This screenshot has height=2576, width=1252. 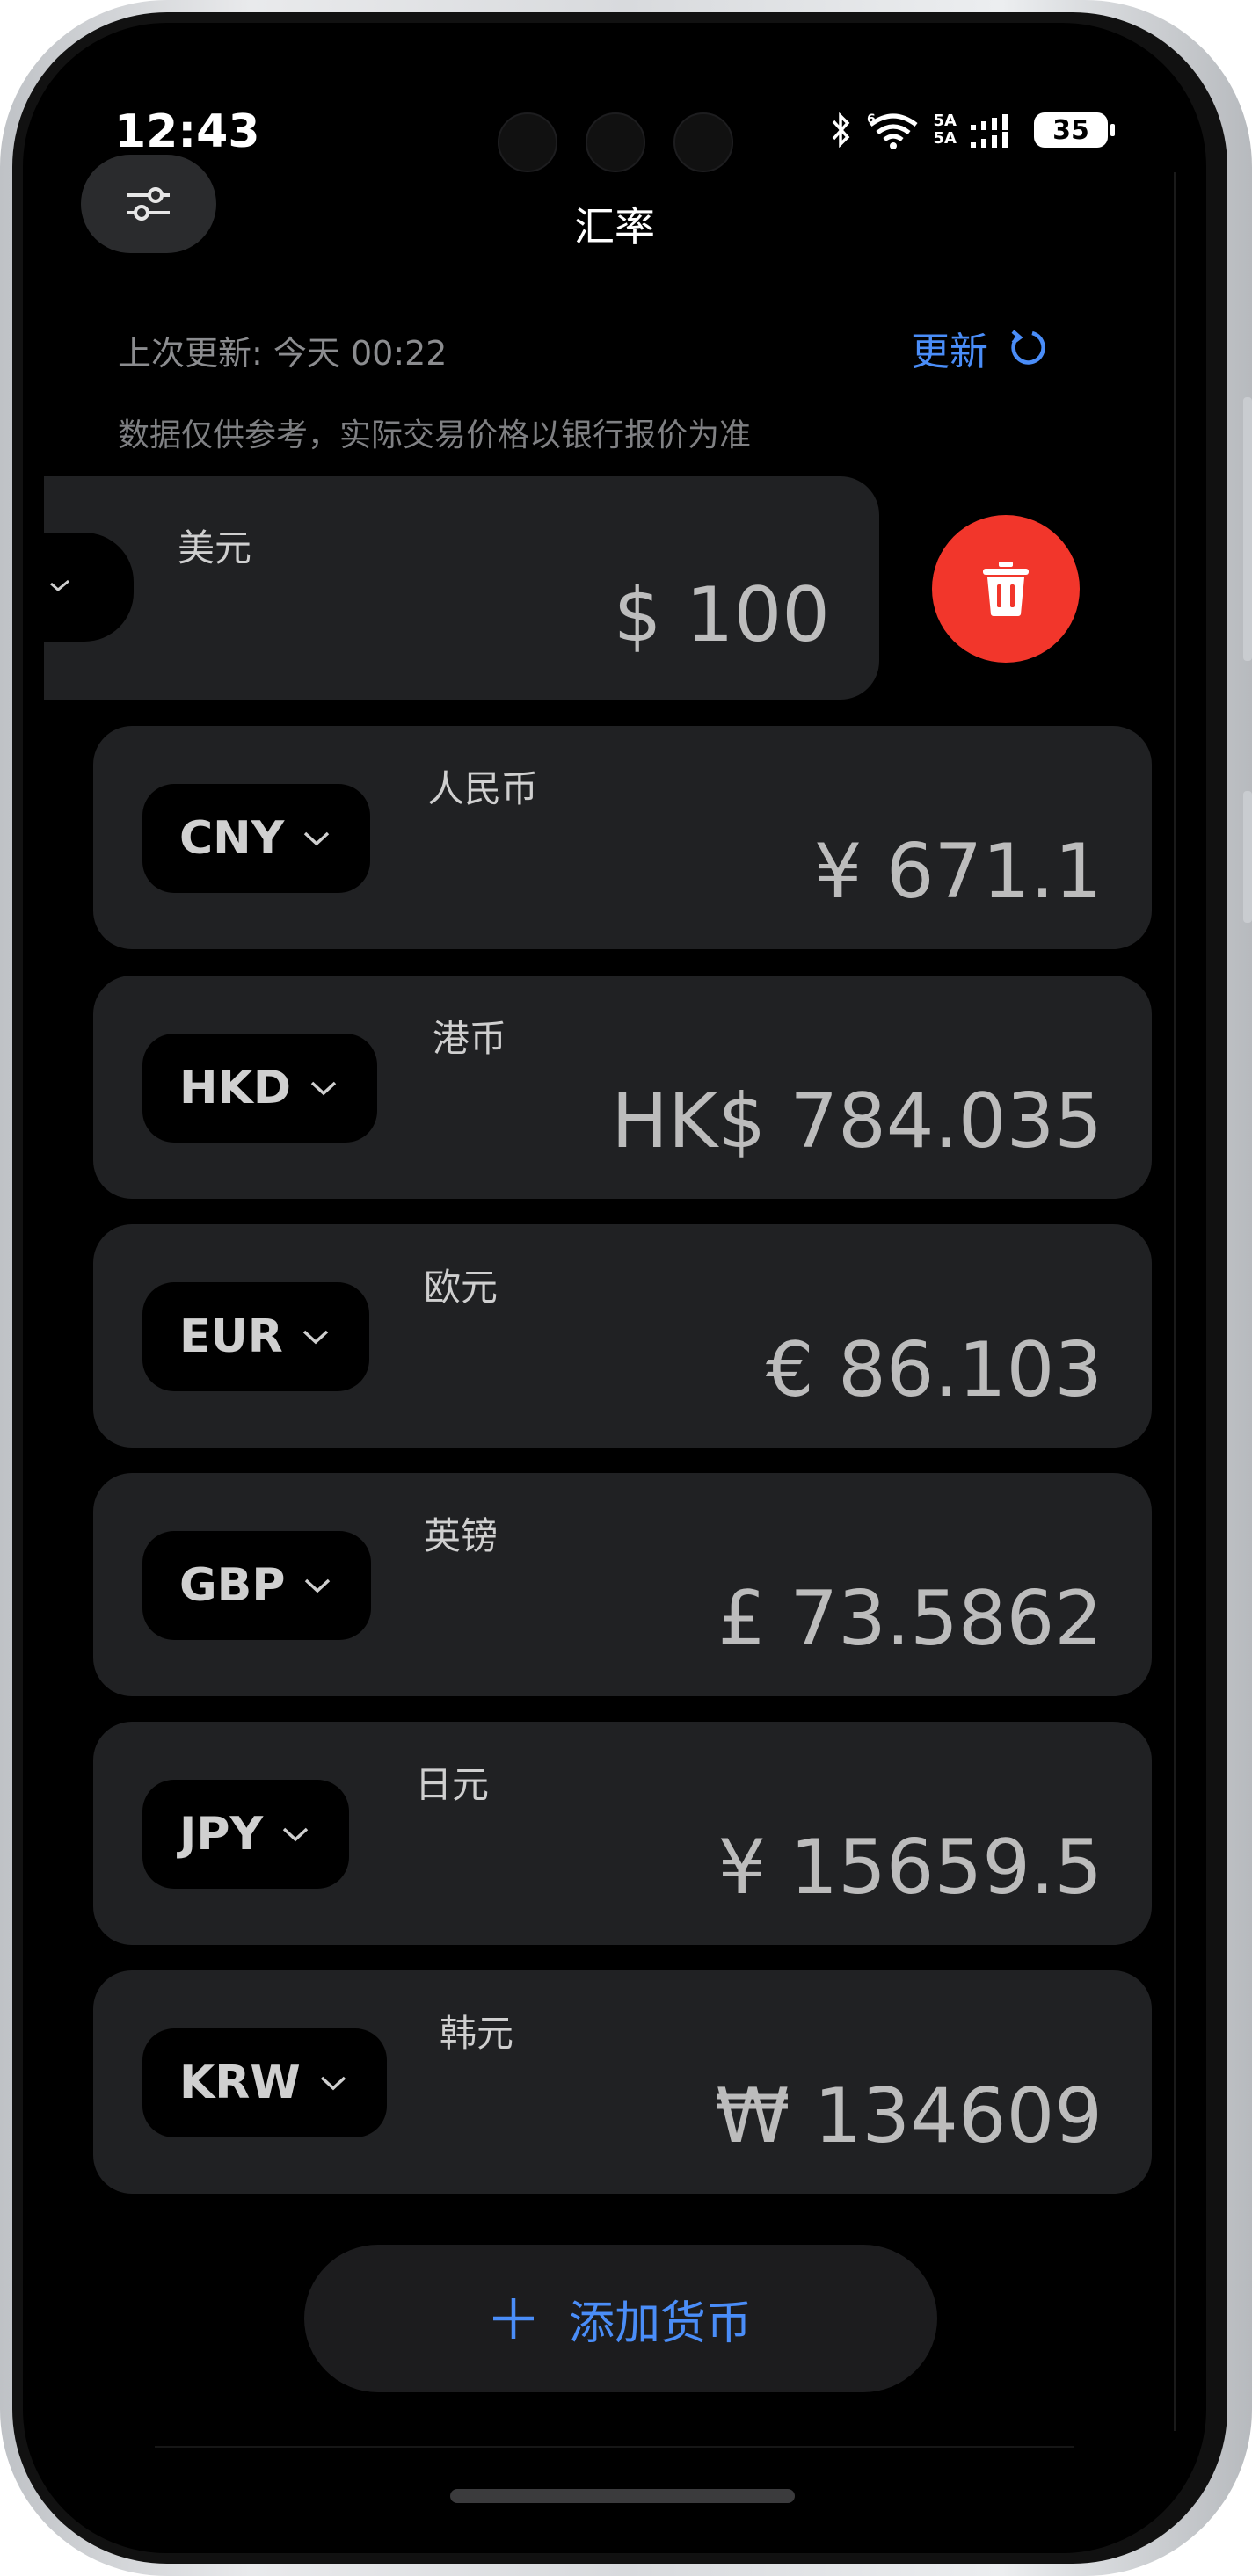 What do you see at coordinates (483, 788) in the screenshot?
I see `currency-name: 人民币` at bounding box center [483, 788].